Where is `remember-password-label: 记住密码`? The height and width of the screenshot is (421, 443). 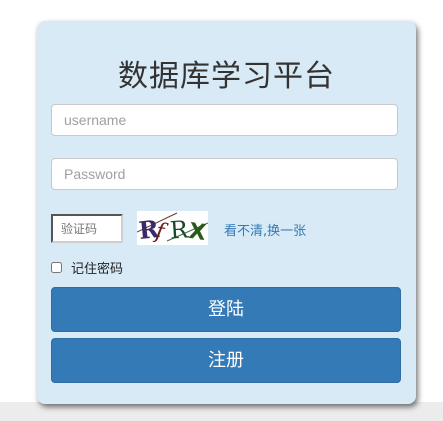 remember-password-label: 记住密码 is located at coordinates (97, 269).